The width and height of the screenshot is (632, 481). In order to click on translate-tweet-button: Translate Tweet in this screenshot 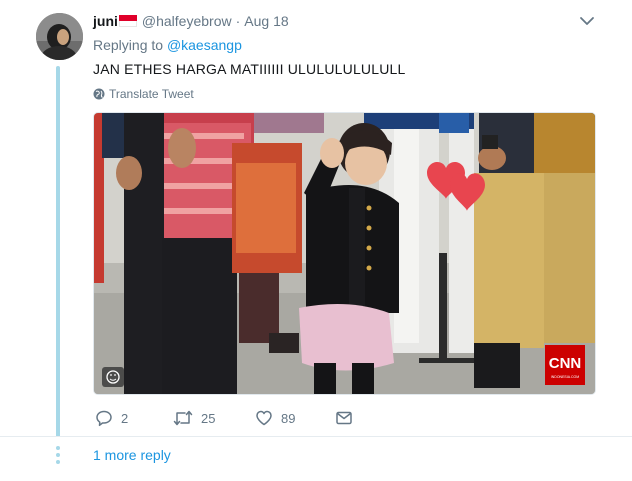, I will do `click(143, 94)`.